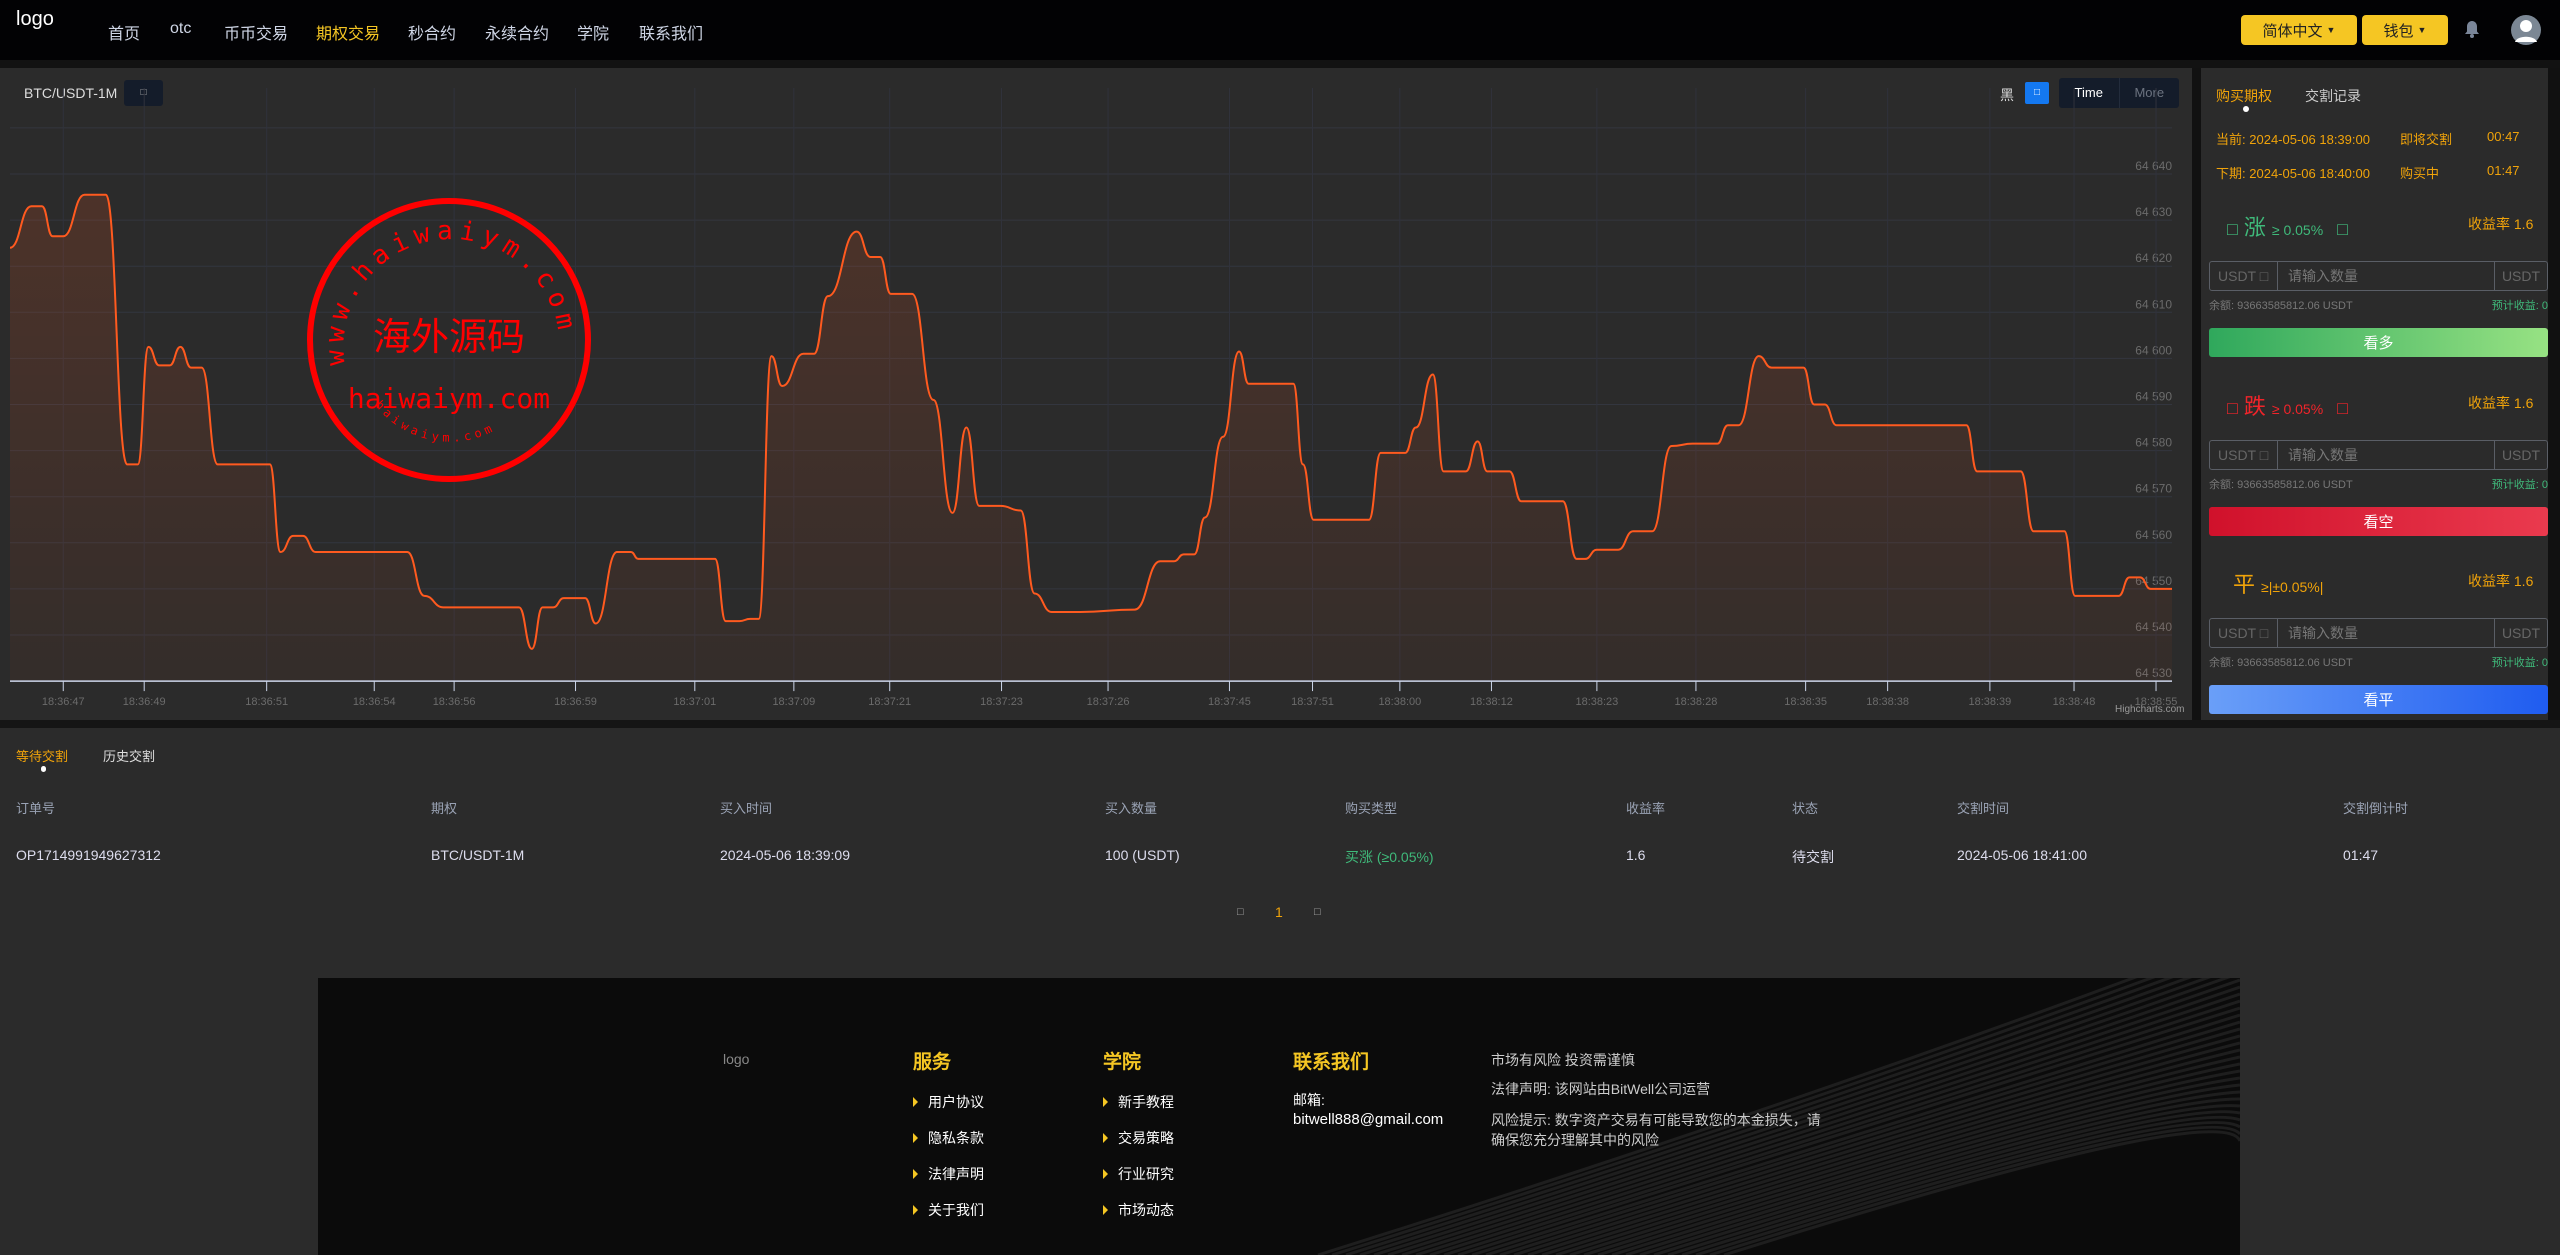  What do you see at coordinates (2244, 96) in the screenshot?
I see `tab-buy-options: 购买期权` at bounding box center [2244, 96].